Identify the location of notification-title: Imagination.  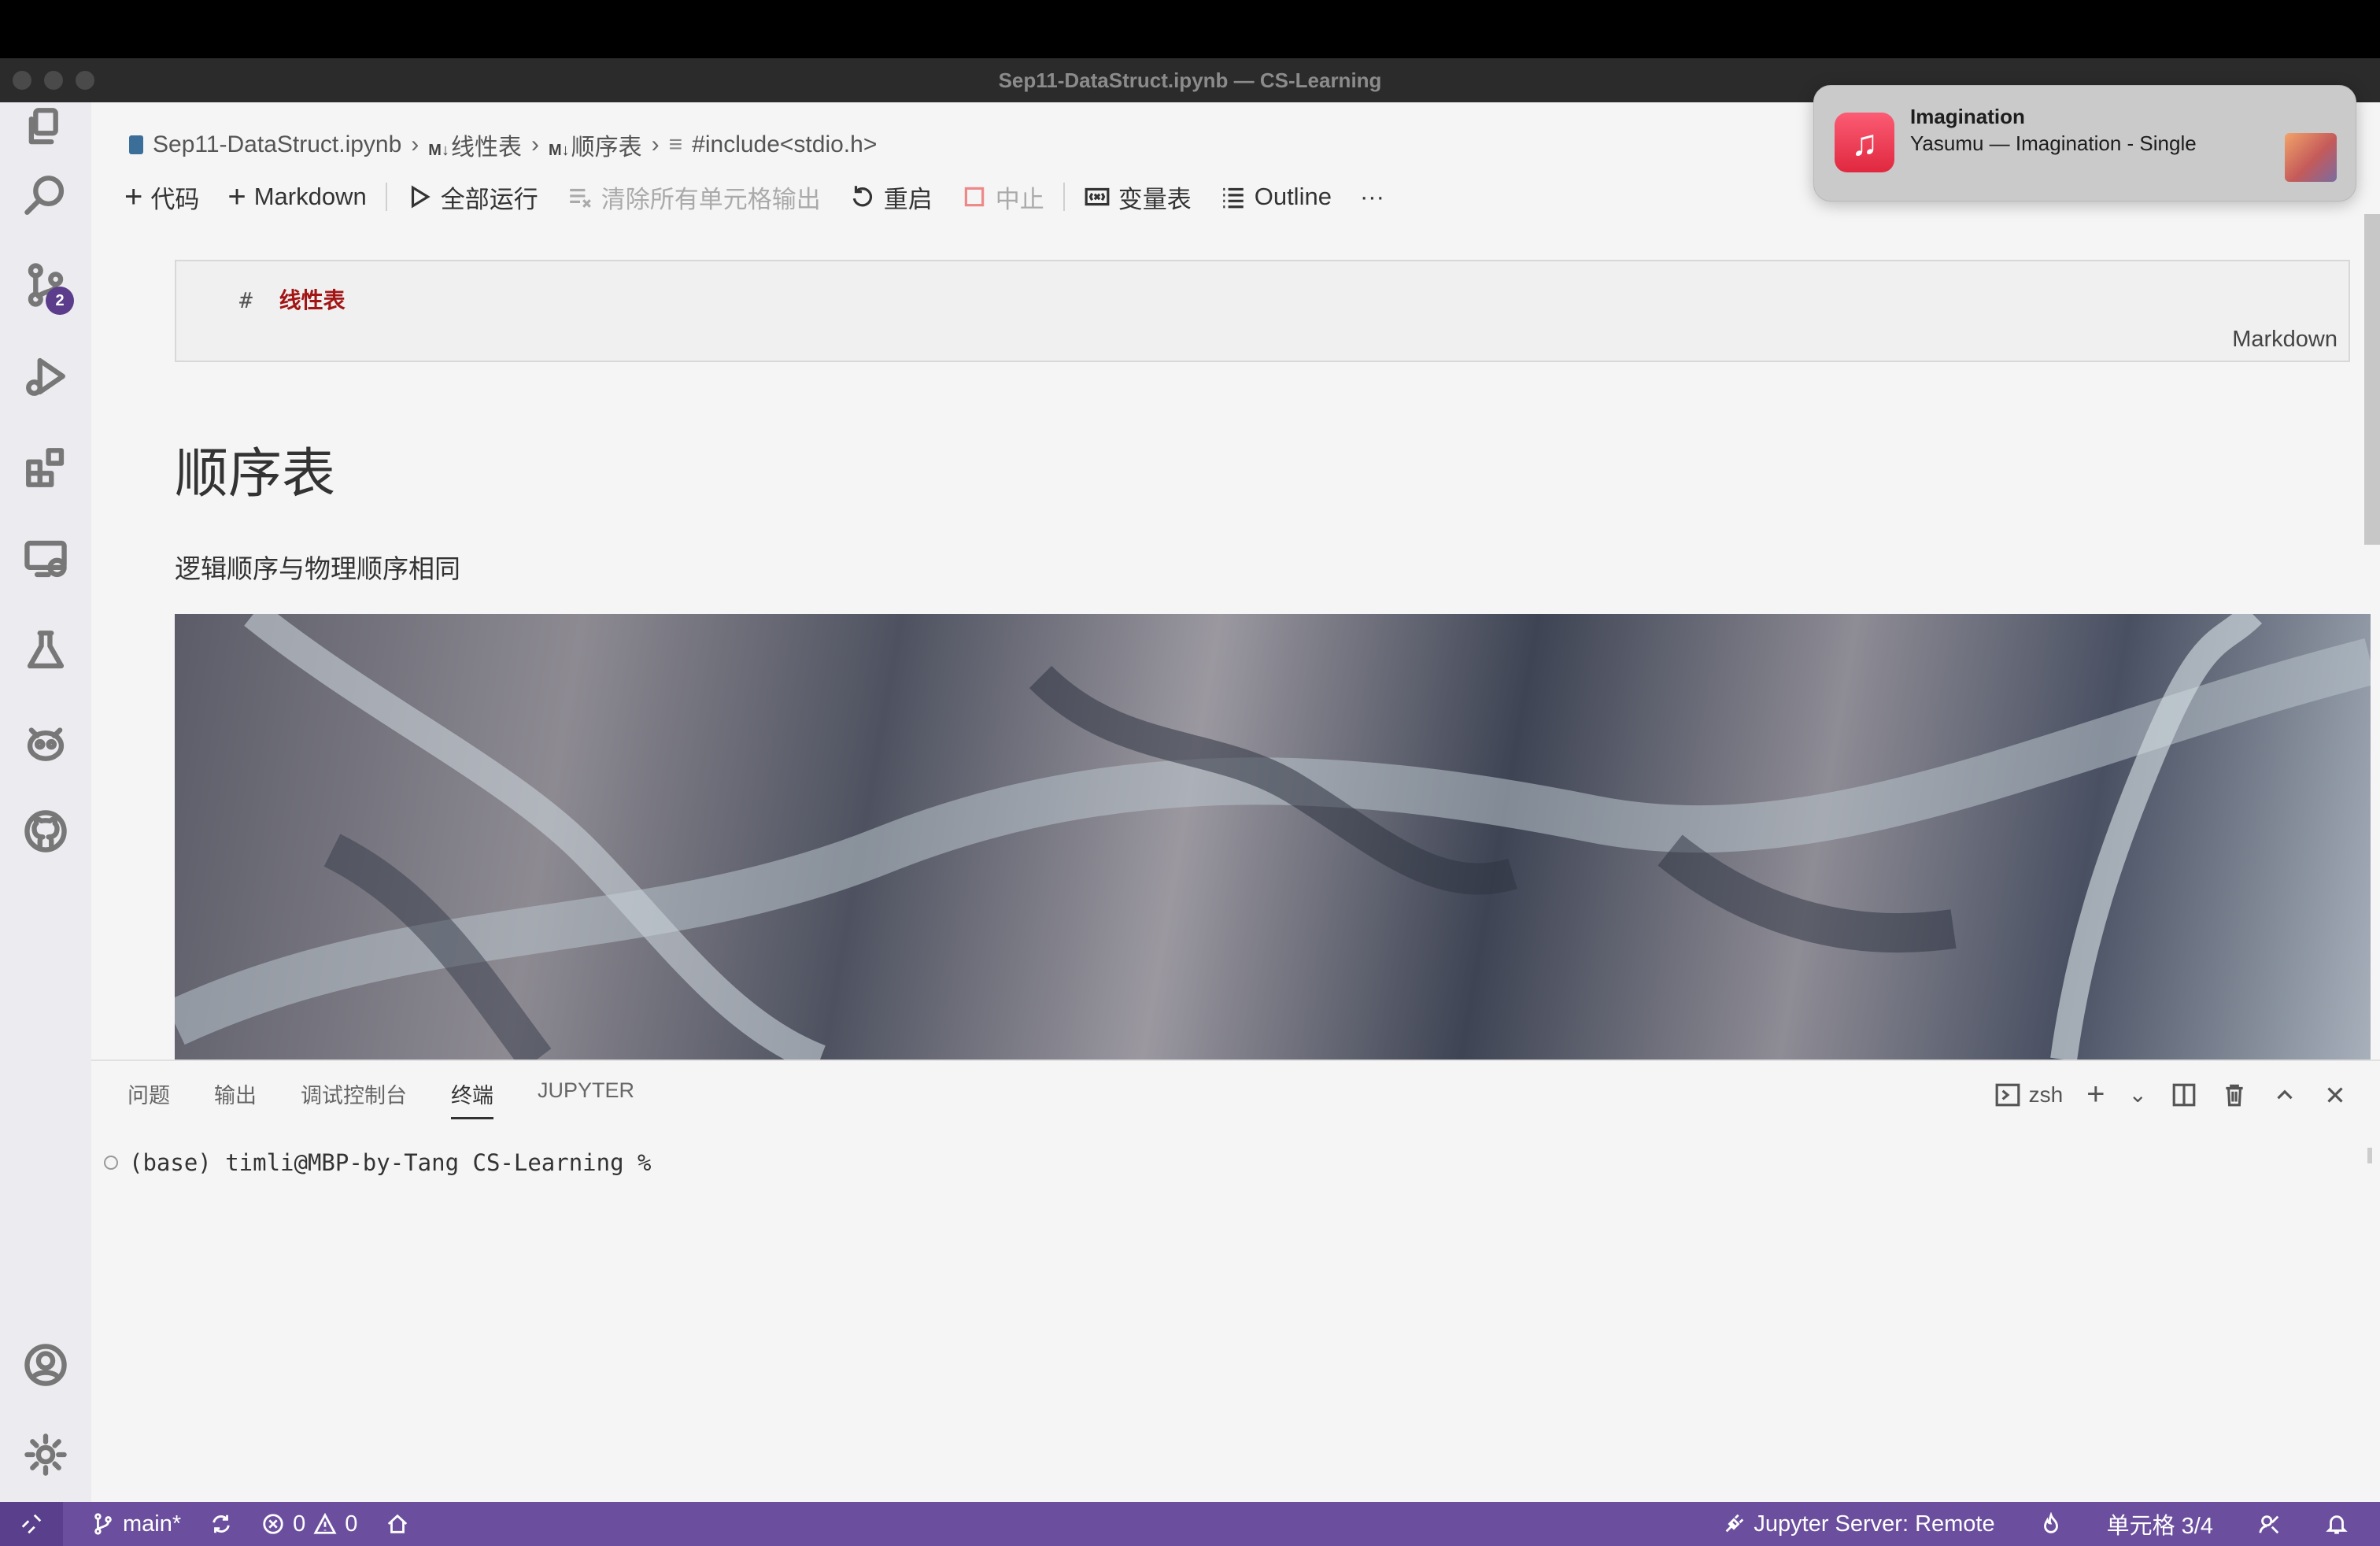
(1967, 116).